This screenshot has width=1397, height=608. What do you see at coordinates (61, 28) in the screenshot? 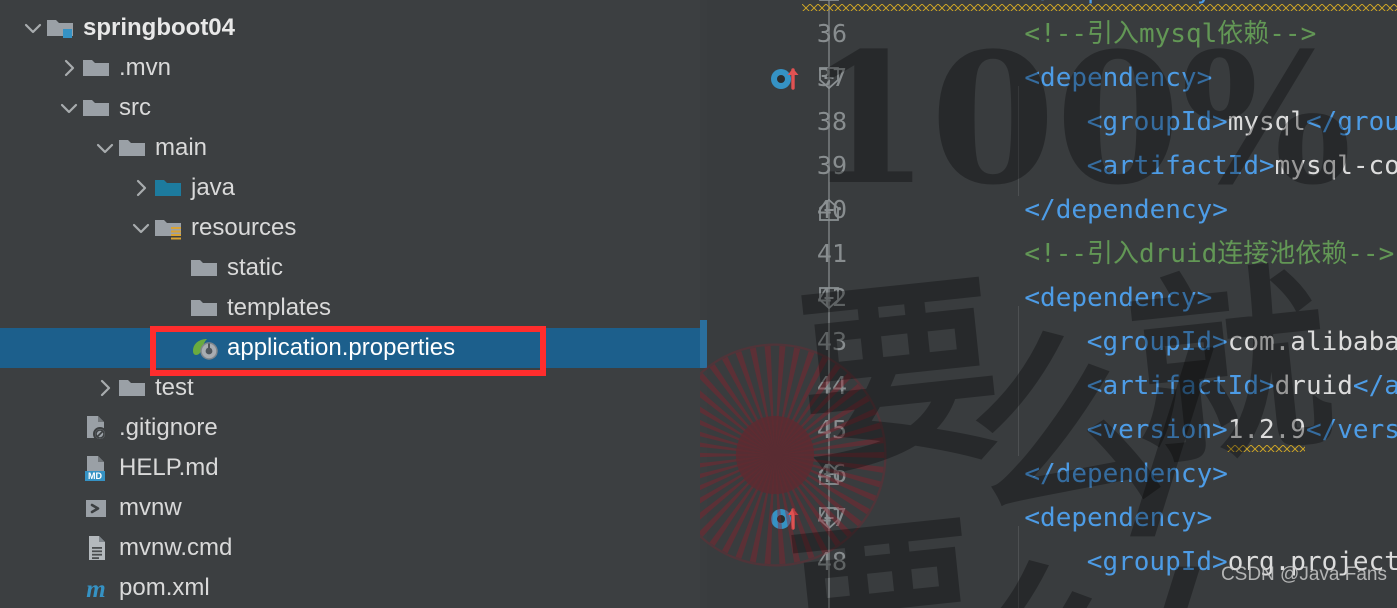
I see `module-folder-icon` at bounding box center [61, 28].